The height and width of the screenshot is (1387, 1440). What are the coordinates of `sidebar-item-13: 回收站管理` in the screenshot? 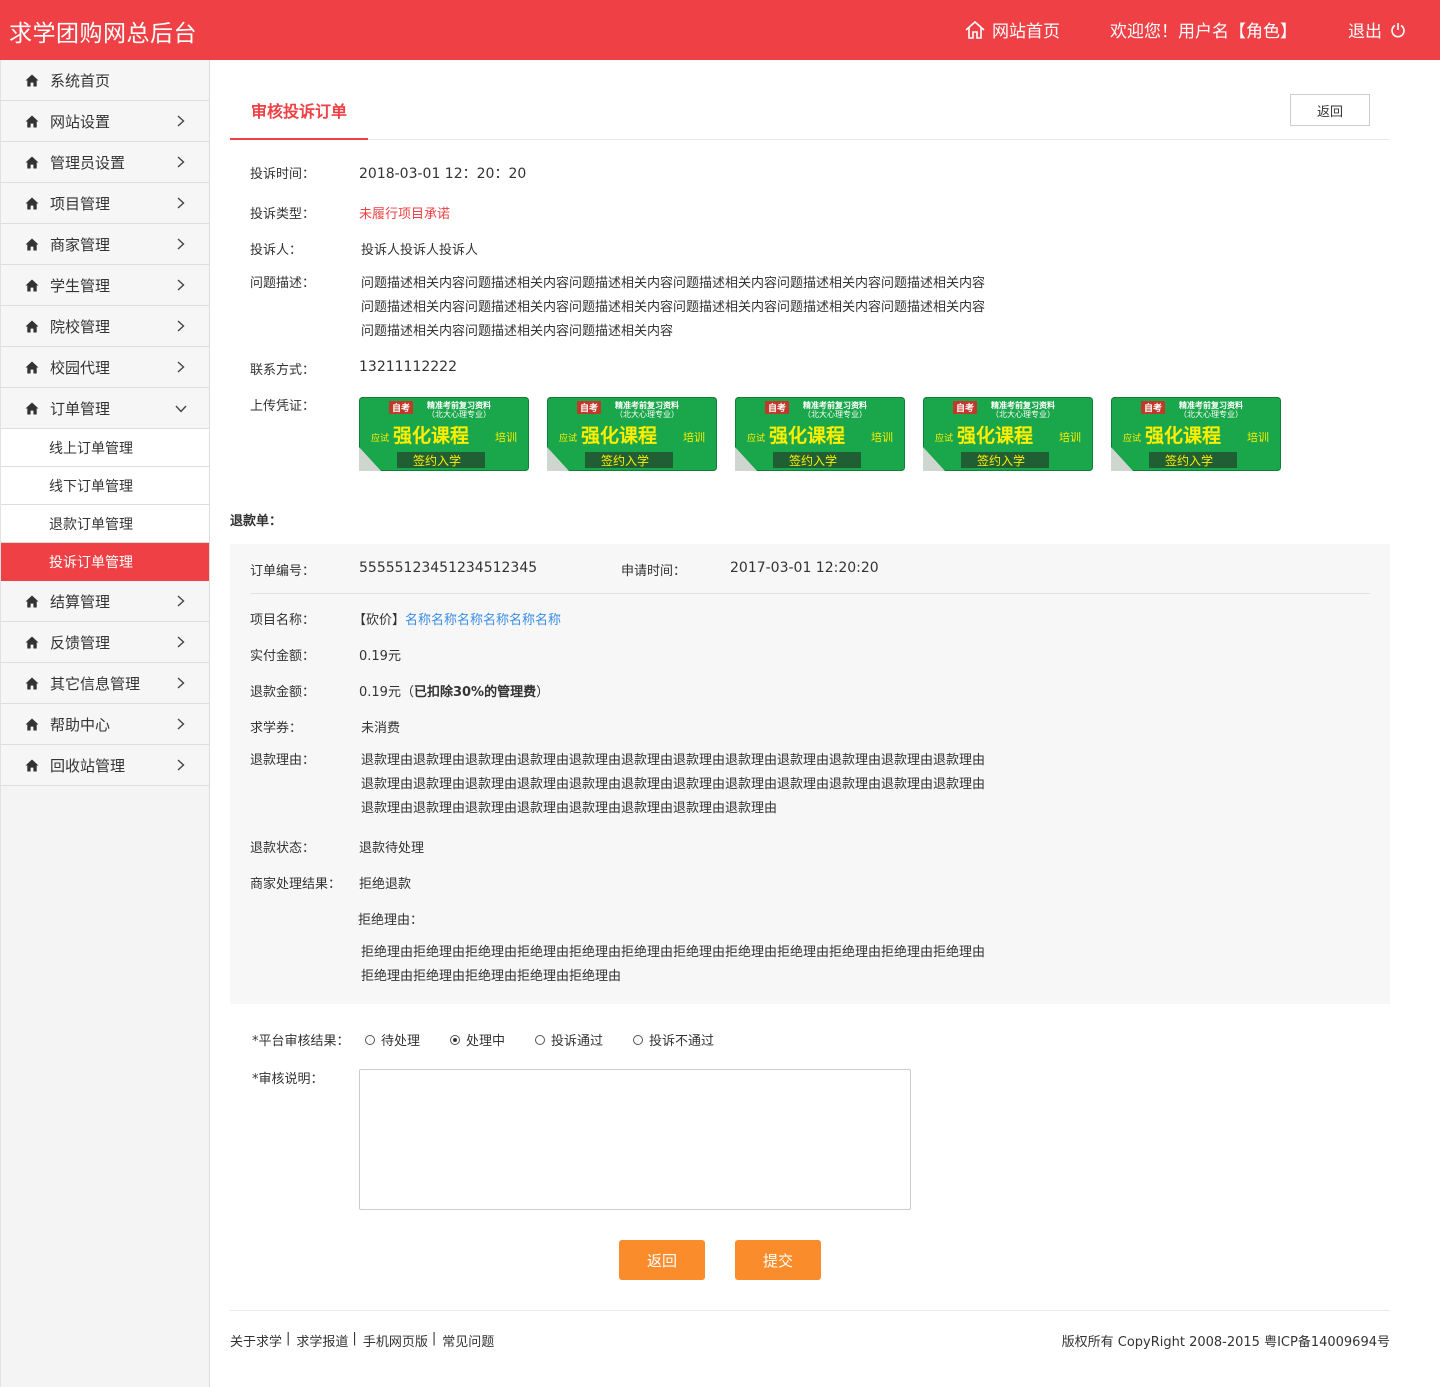 It's located at (105, 765).